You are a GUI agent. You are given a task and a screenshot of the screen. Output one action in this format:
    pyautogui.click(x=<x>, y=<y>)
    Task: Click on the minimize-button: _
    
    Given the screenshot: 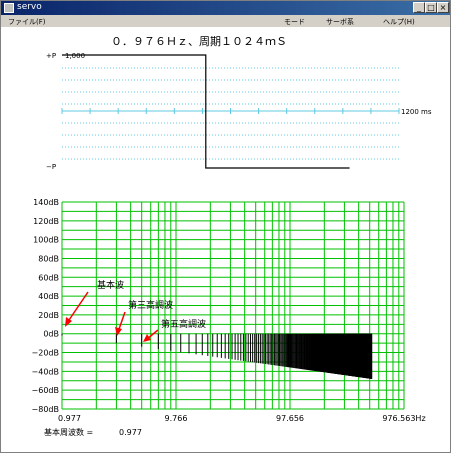 What is the action you would take?
    pyautogui.click(x=419, y=7)
    